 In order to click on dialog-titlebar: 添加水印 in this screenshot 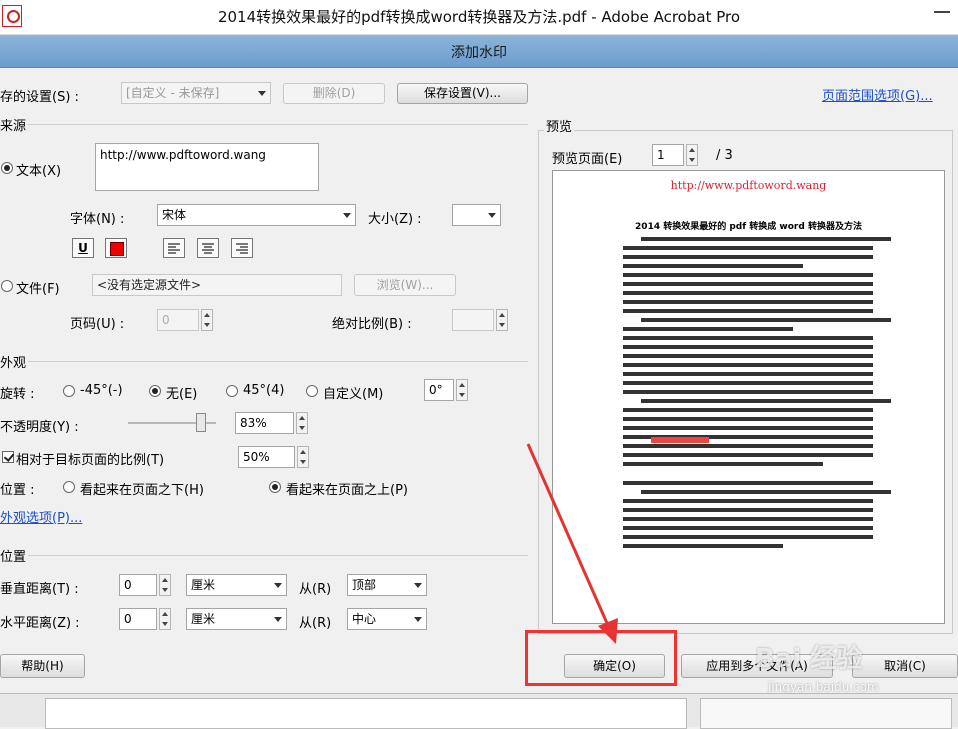, I will do `click(479, 51)`.